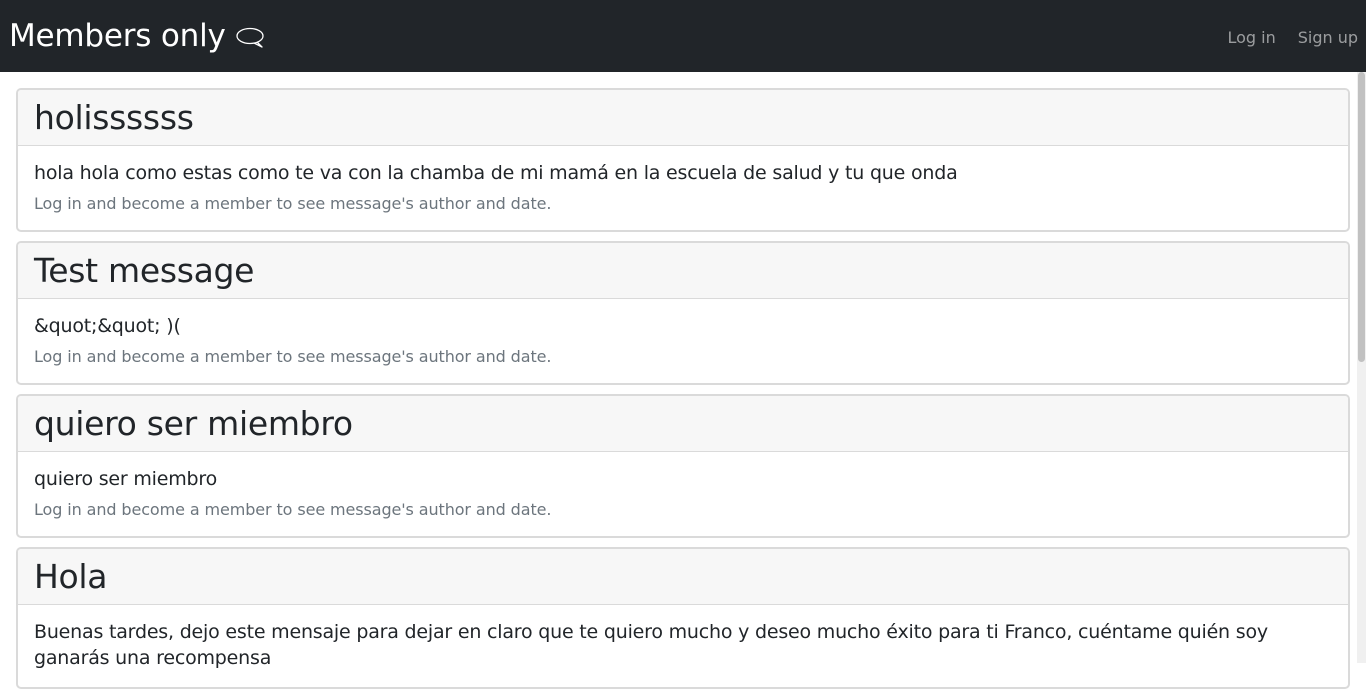 Image resolution: width=1366 pixels, height=698 pixels. What do you see at coordinates (683, 424) in the screenshot?
I see `message-header: quiero ser miembro` at bounding box center [683, 424].